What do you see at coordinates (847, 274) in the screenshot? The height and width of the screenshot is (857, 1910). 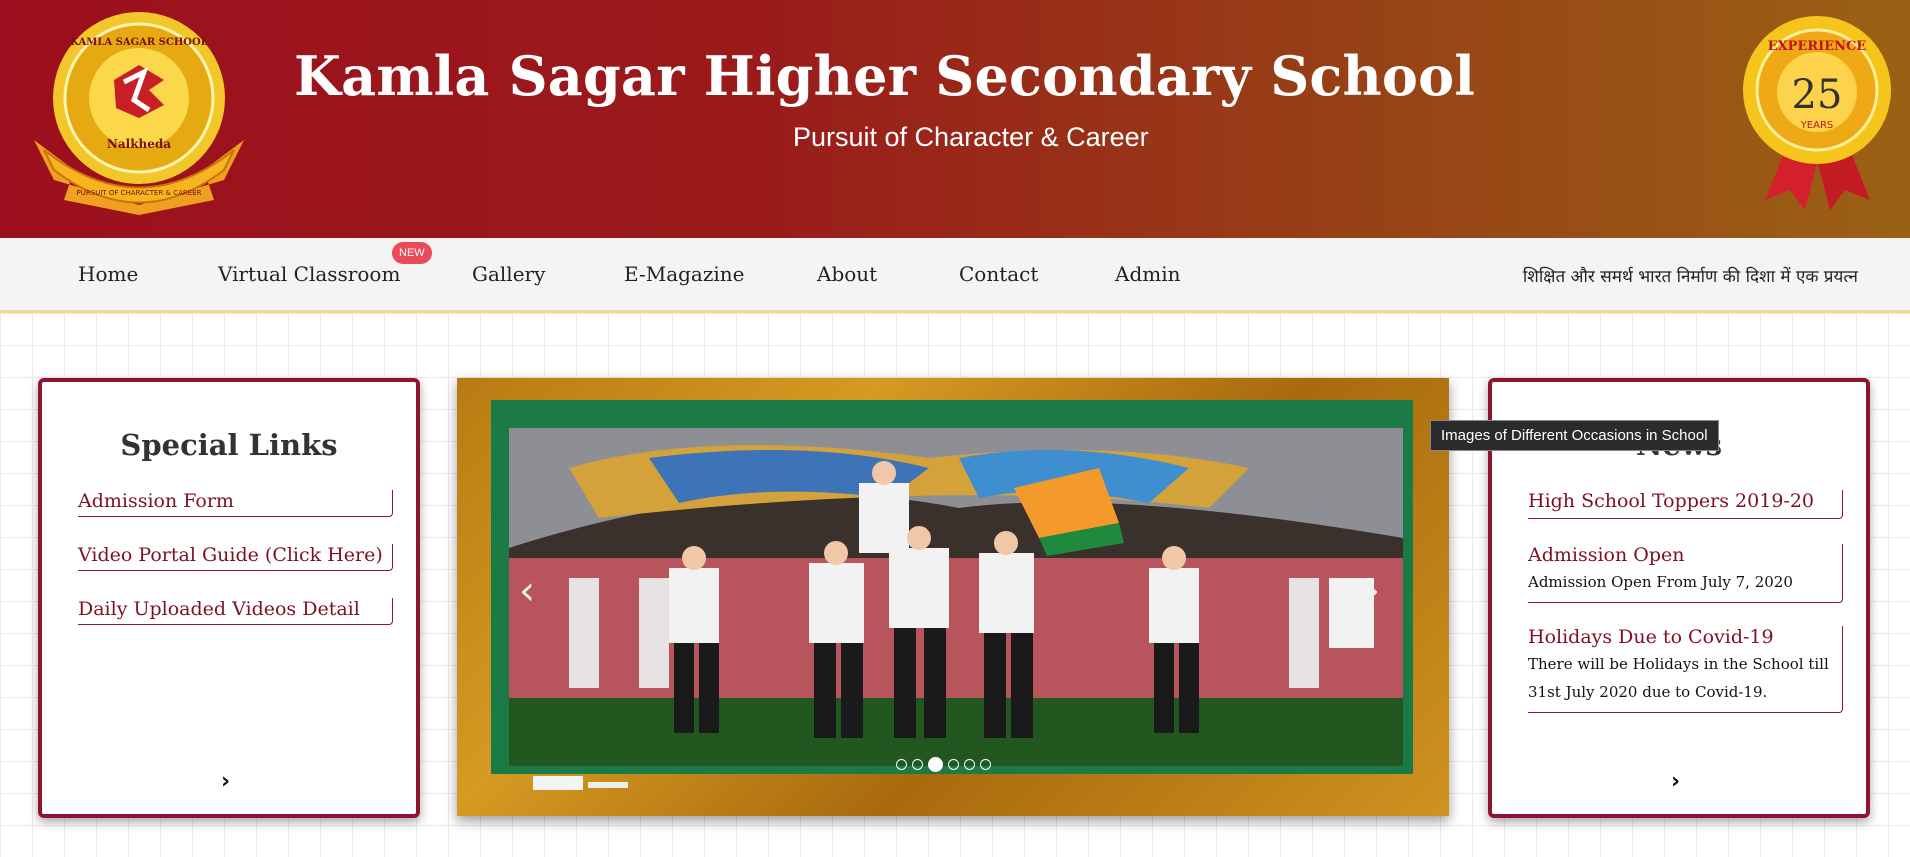 I see `nav-about: About` at bounding box center [847, 274].